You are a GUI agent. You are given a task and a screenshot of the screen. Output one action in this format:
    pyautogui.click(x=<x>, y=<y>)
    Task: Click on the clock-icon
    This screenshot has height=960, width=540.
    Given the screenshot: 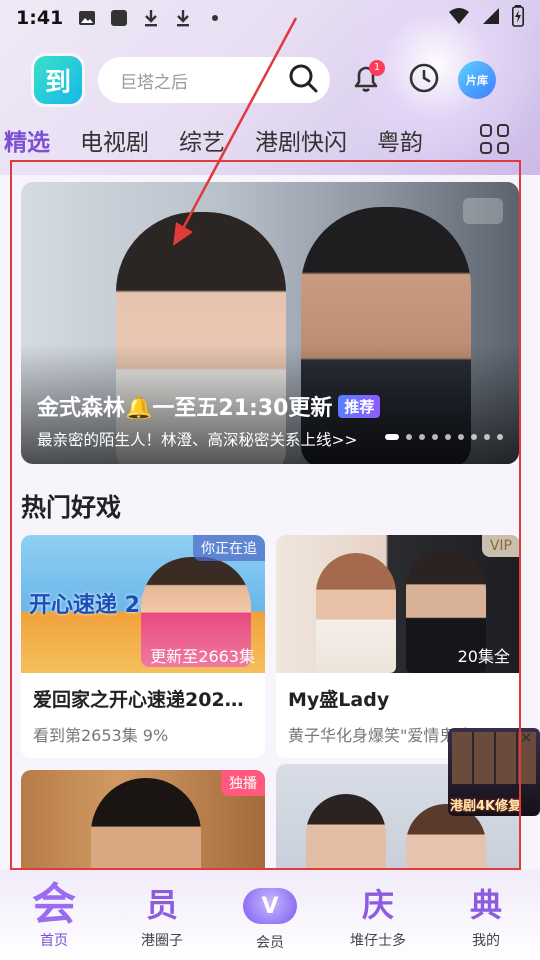 What is the action you would take?
    pyautogui.click(x=424, y=80)
    